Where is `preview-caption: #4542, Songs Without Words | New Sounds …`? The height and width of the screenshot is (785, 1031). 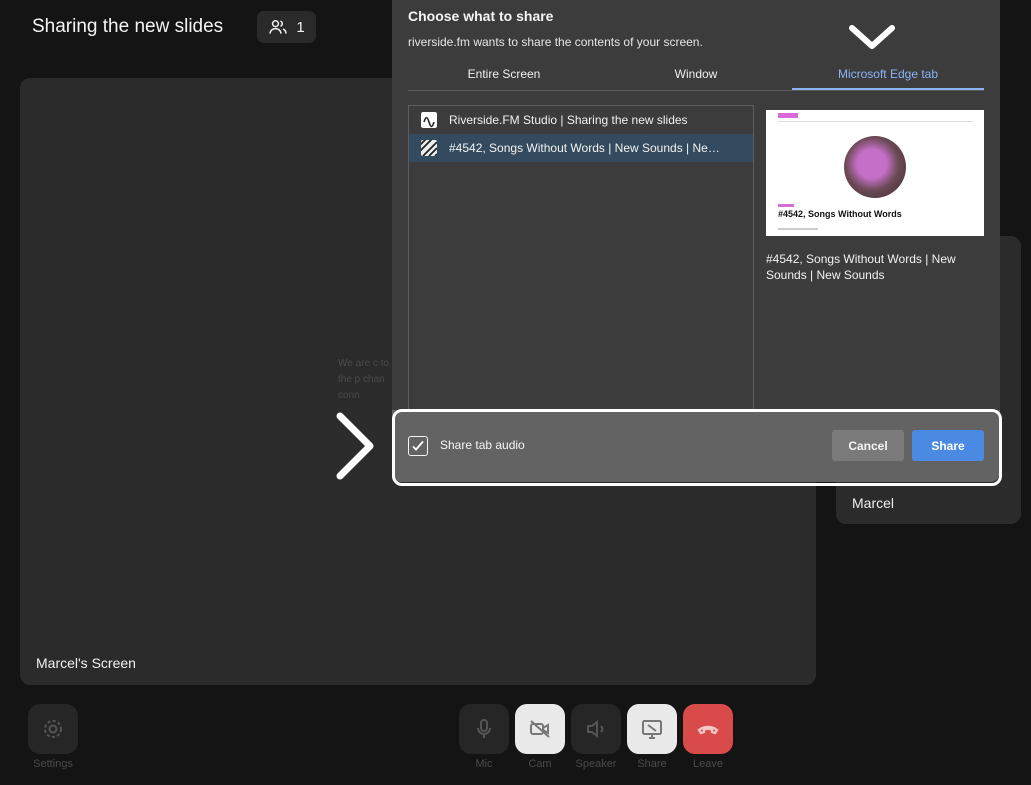 preview-caption: #4542, Songs Without Words | New Sounds … is located at coordinates (861, 267).